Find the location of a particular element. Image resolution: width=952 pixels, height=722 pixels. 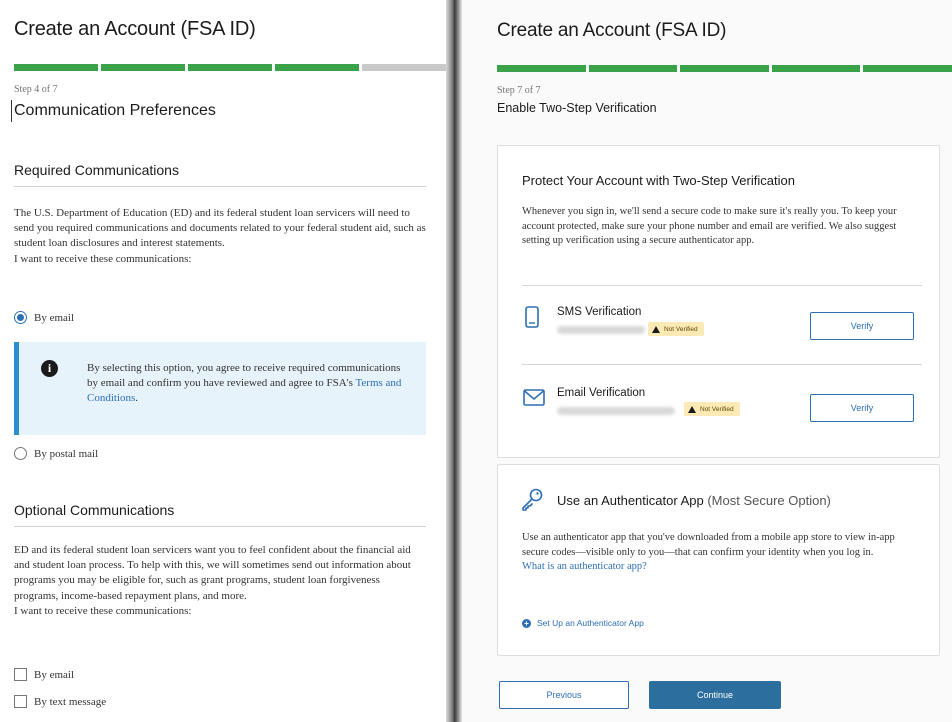

checkbox-optional-email: By email is located at coordinates (44, 674).